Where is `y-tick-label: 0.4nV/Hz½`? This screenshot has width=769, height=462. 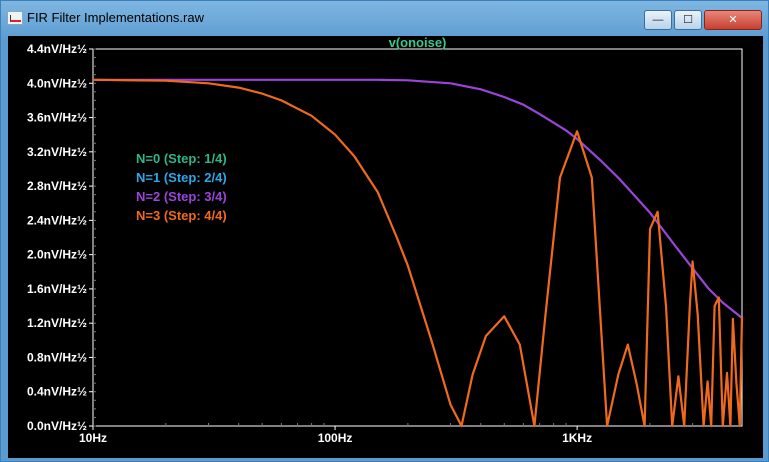
y-tick-label: 0.4nV/Hz½ is located at coordinates (57, 392).